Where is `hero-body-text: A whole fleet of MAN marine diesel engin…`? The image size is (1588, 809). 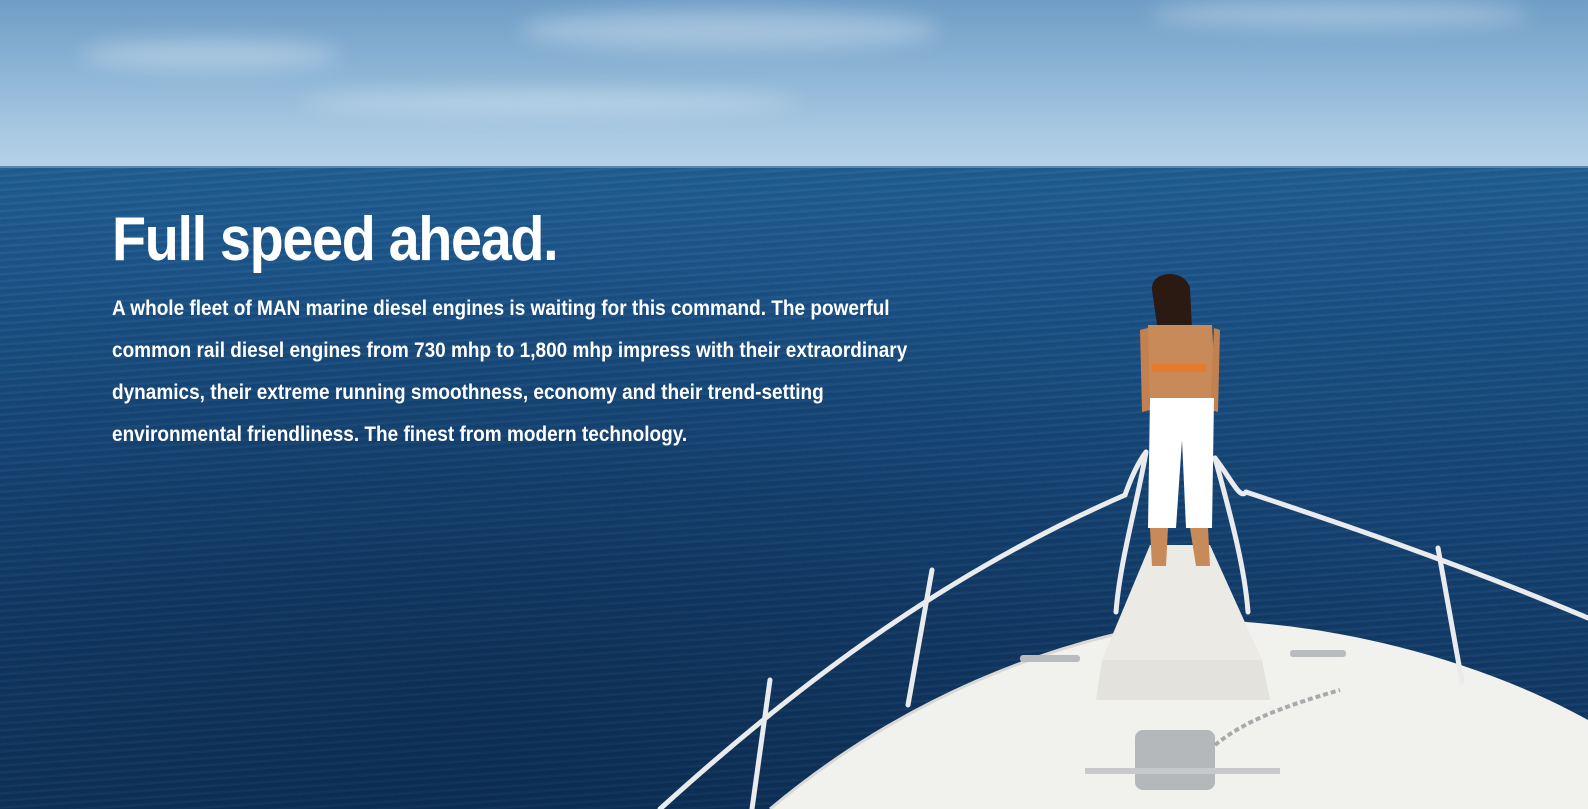 hero-body-text: A whole fleet of MAN marine diesel engin… is located at coordinates (510, 371).